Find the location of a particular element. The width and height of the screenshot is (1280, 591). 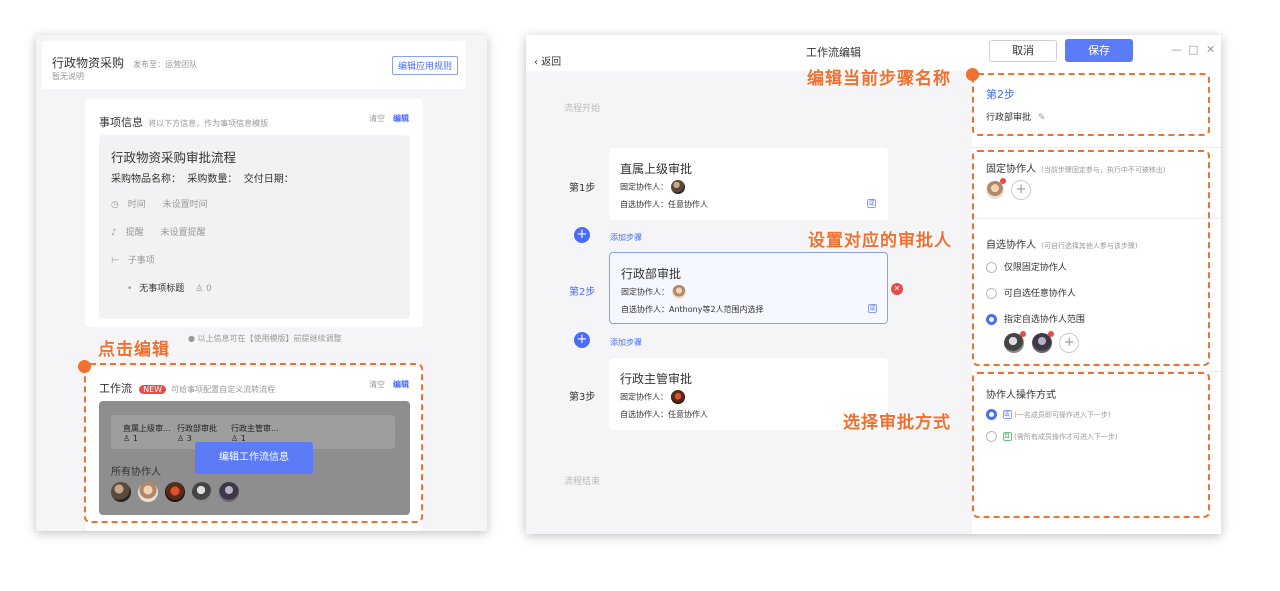

item-info-clear-button: 清空 is located at coordinates (377, 118).